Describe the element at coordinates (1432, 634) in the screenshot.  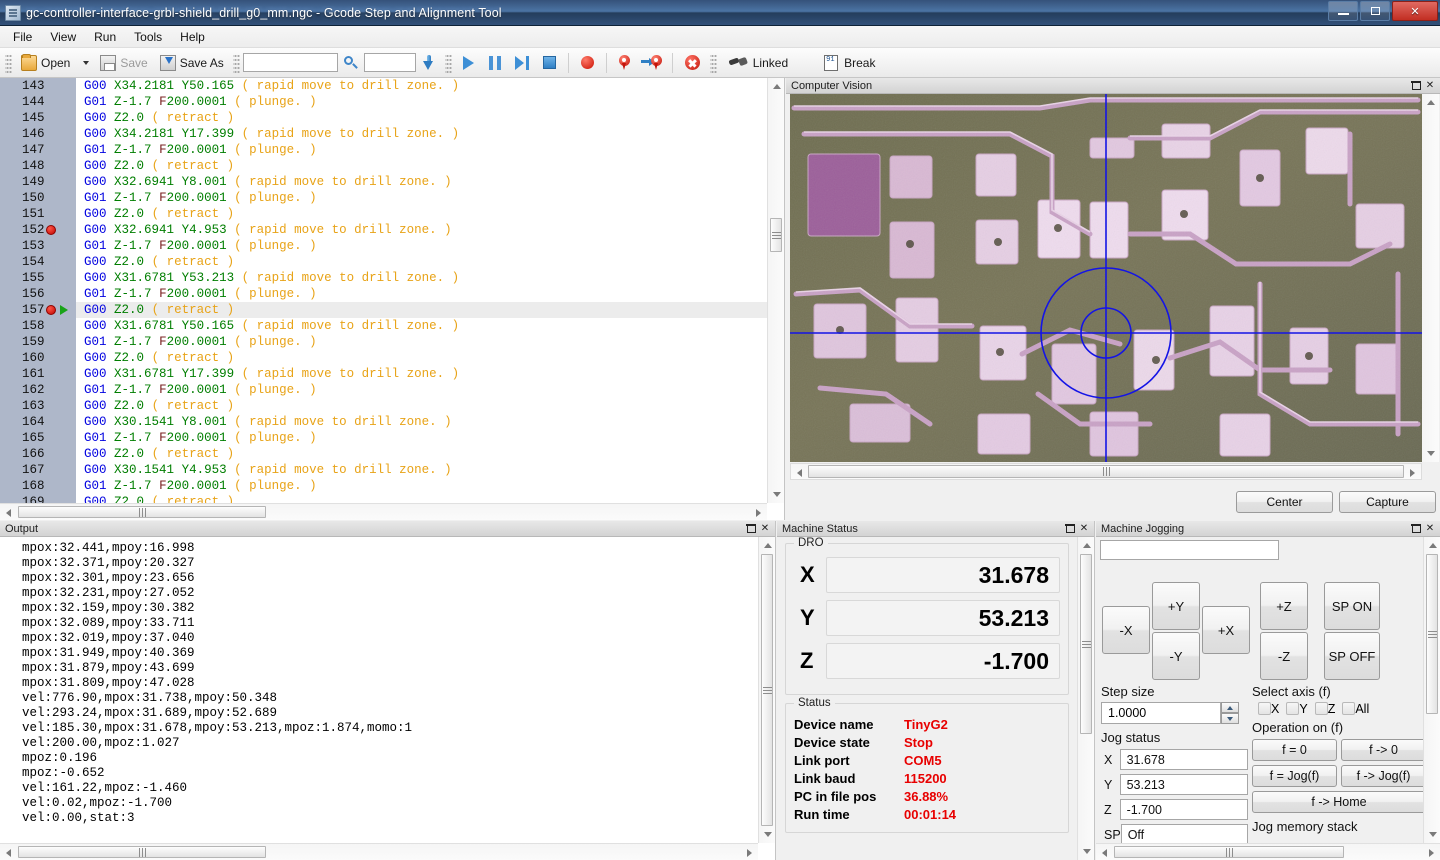
I see `mj-vscroll-thumb` at that location.